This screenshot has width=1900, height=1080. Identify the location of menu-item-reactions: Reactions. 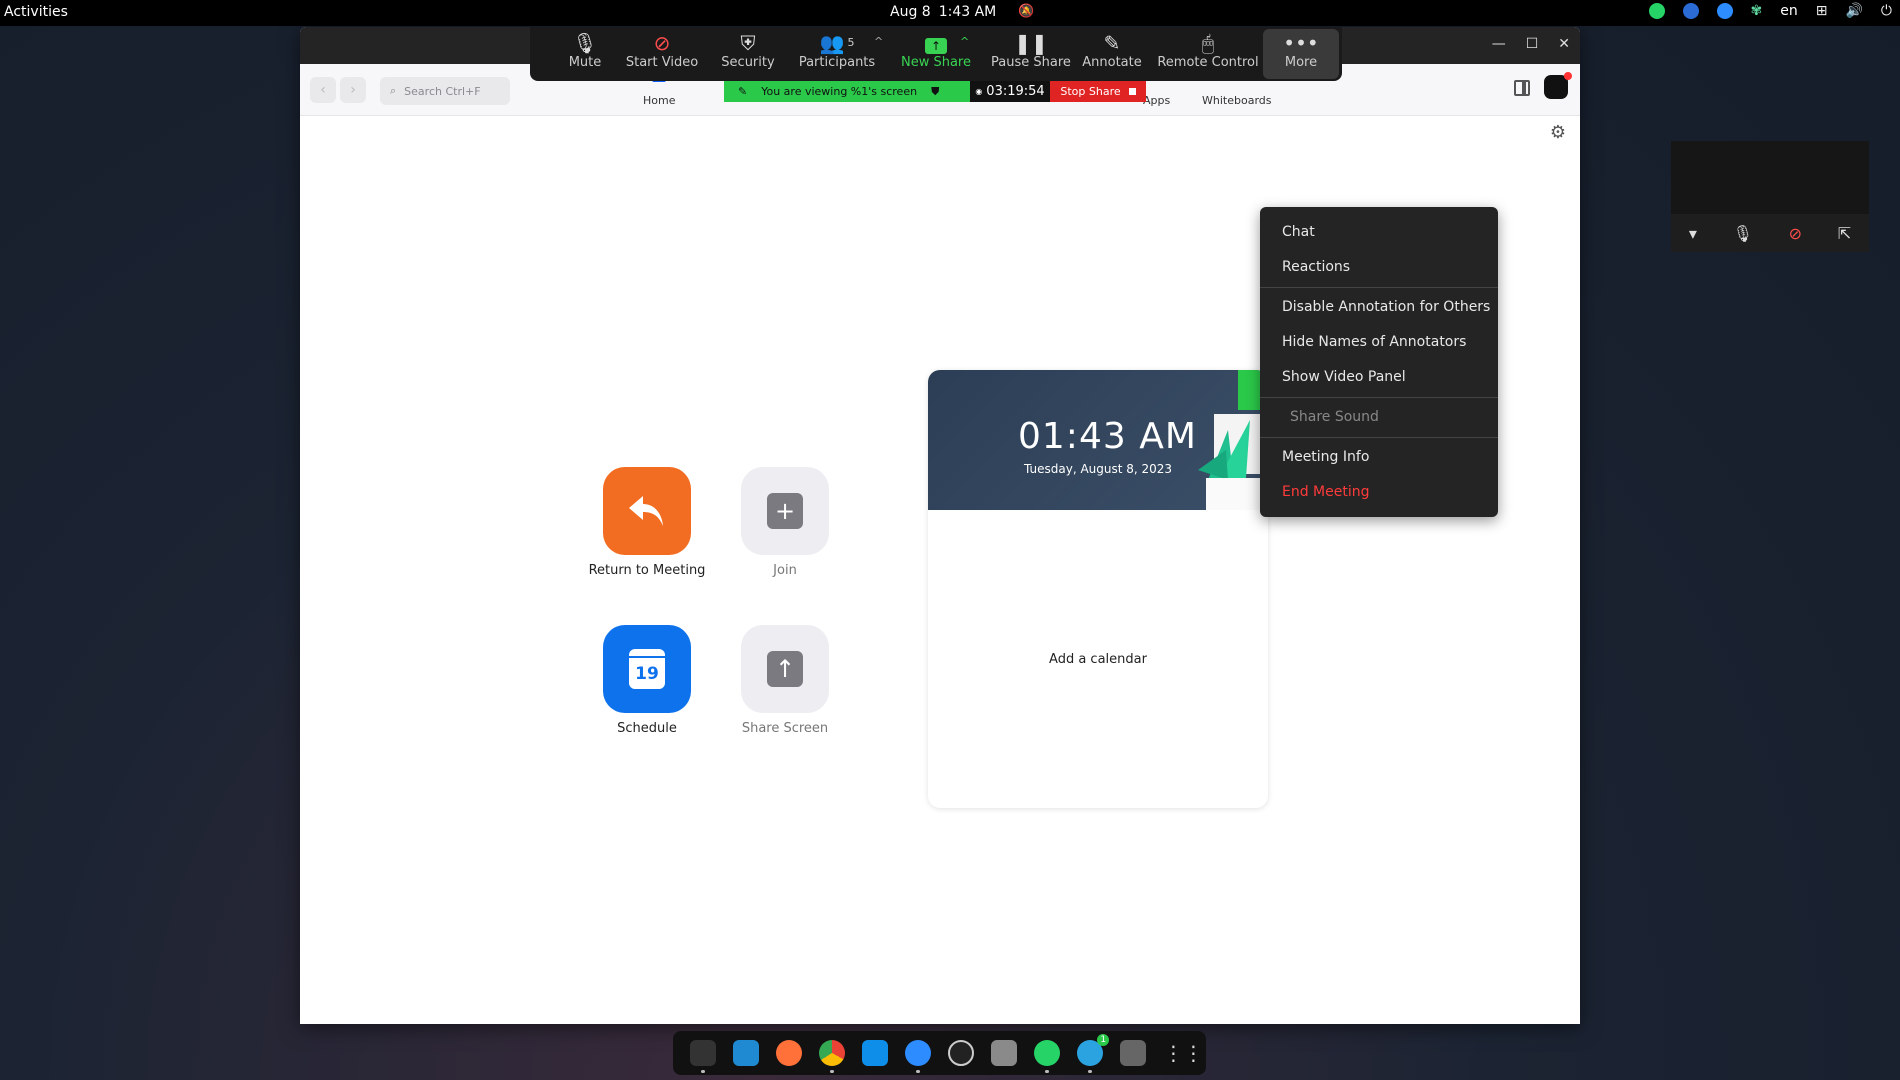
(1379, 267).